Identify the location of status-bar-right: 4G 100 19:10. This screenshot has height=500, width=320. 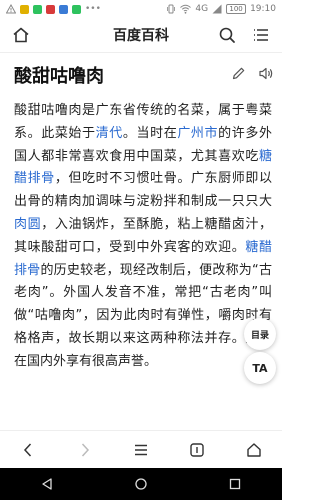
(221, 9).